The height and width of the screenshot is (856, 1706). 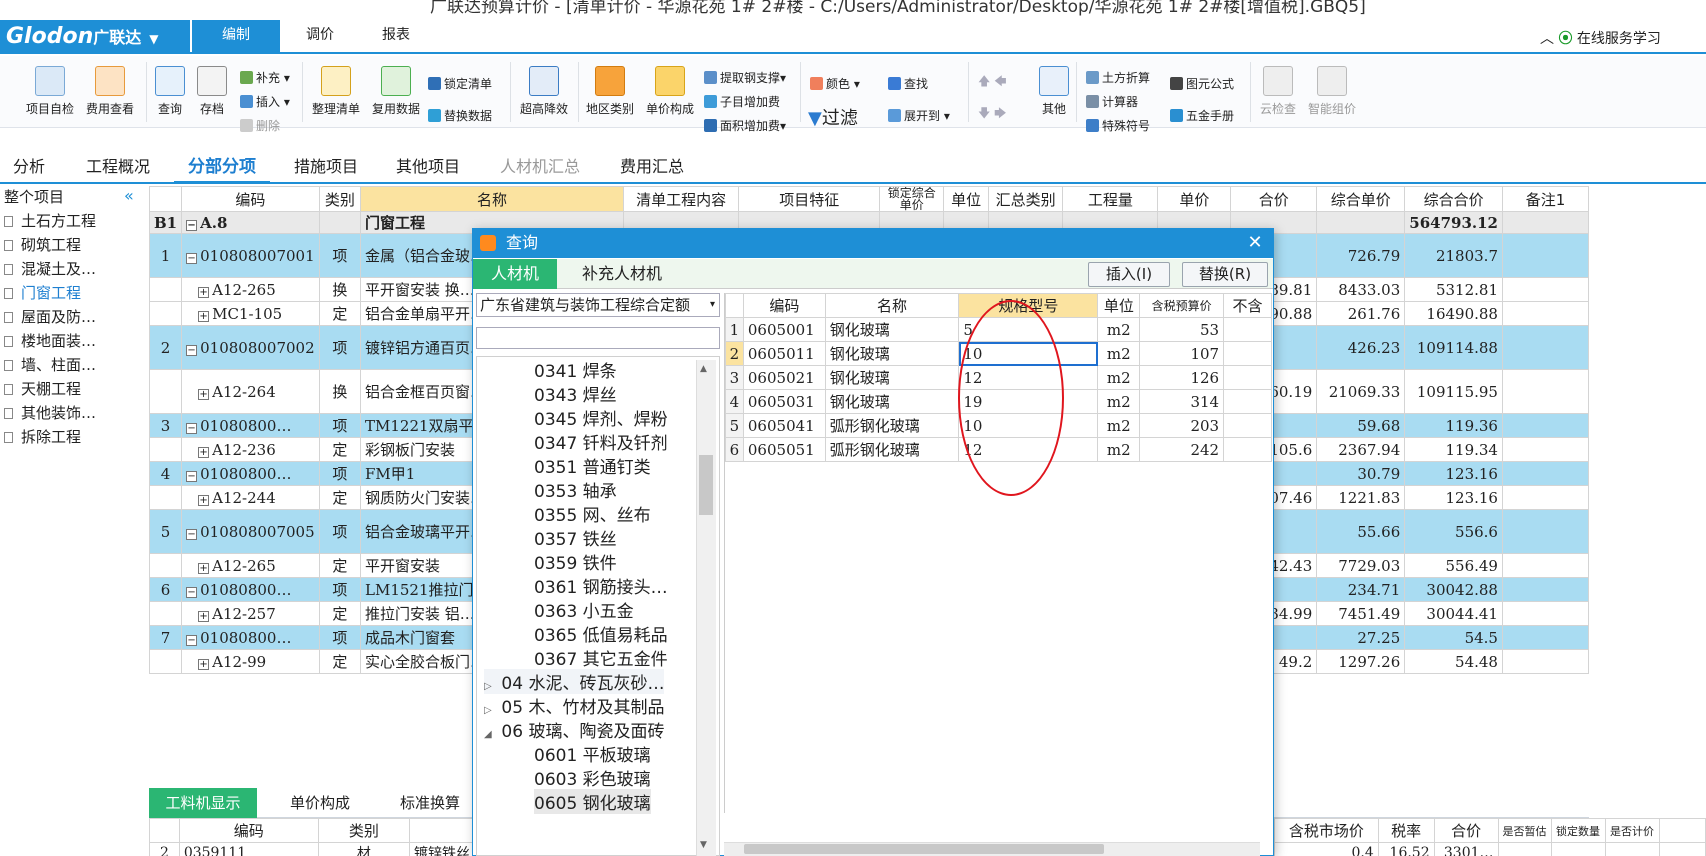 What do you see at coordinates (460, 83) in the screenshot?
I see `lock-list-button: 锁定清单` at bounding box center [460, 83].